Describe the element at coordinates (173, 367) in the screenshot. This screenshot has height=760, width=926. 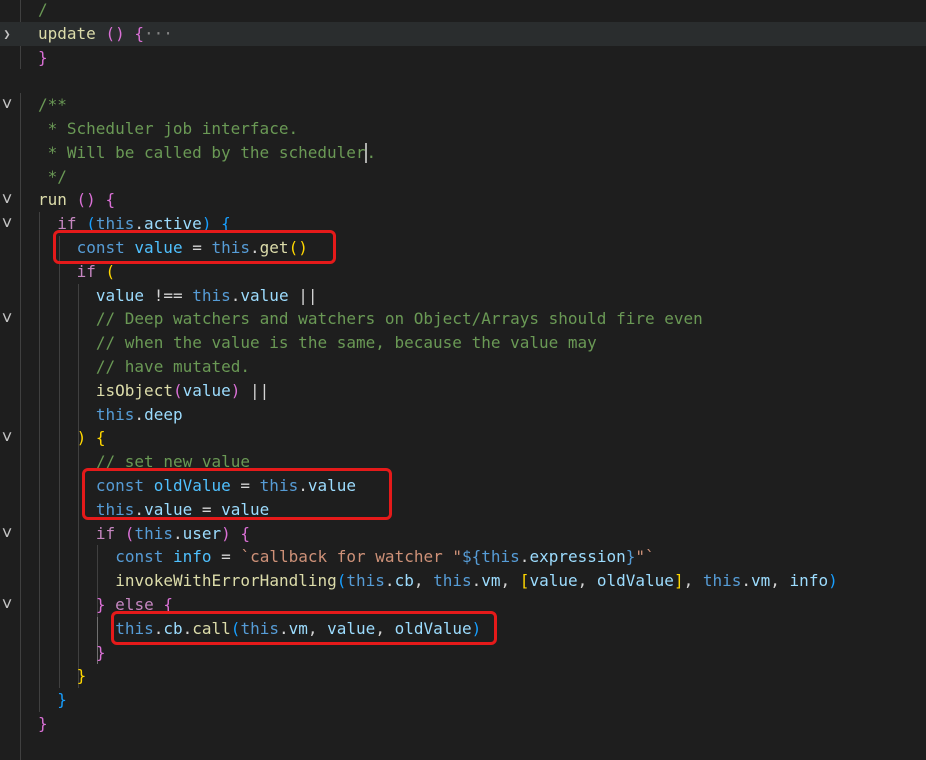
I see `code-text: // have mutated.` at that location.